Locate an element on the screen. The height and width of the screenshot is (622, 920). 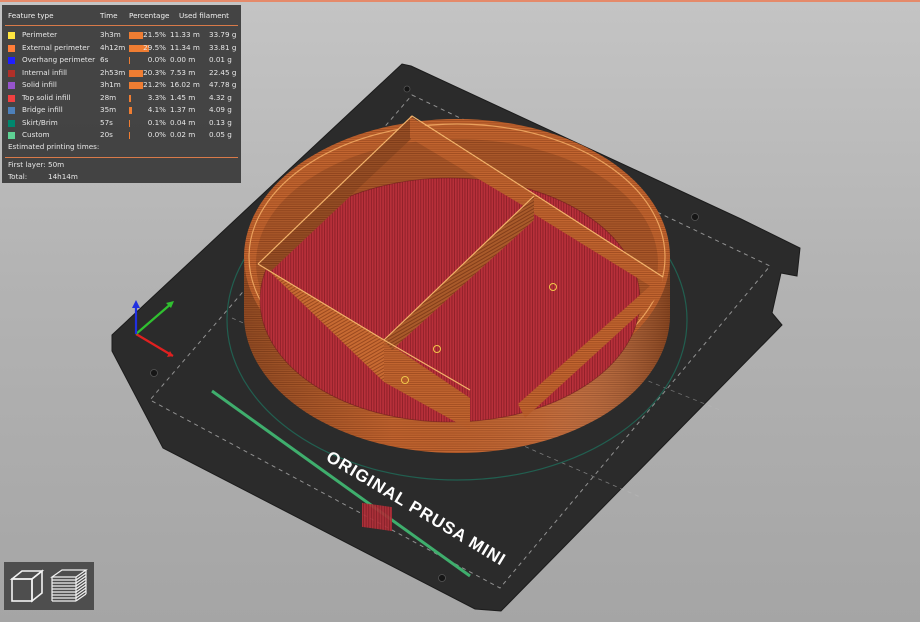
header-feature-type: Feature type is located at coordinates (31, 15).